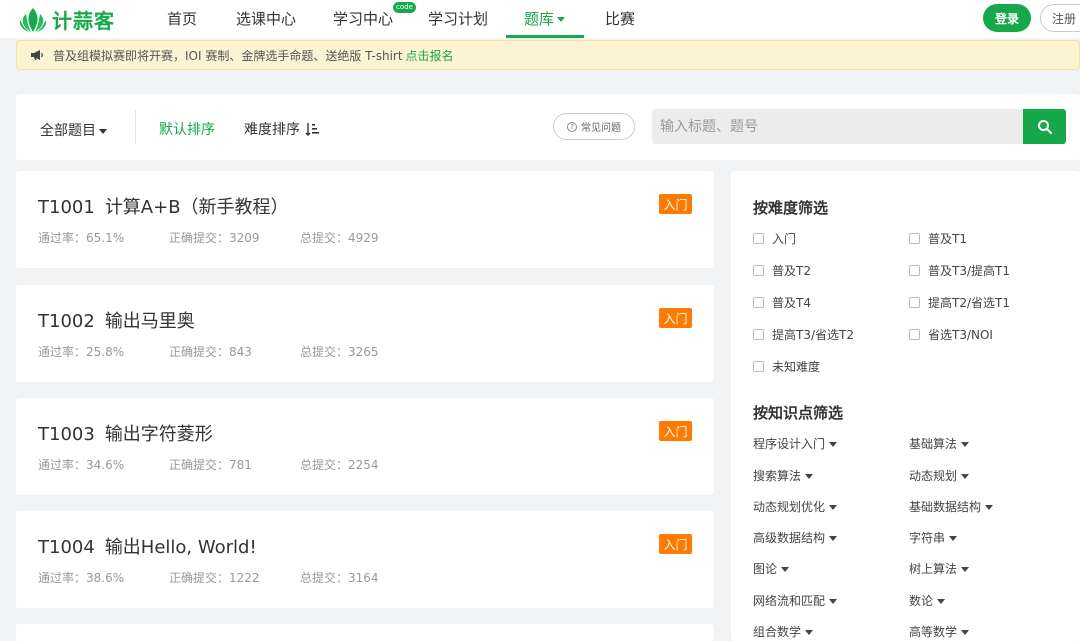 The width and height of the screenshot is (1080, 641). What do you see at coordinates (782, 302) in the screenshot?
I see `difficulty-checkbox: 普及T4` at bounding box center [782, 302].